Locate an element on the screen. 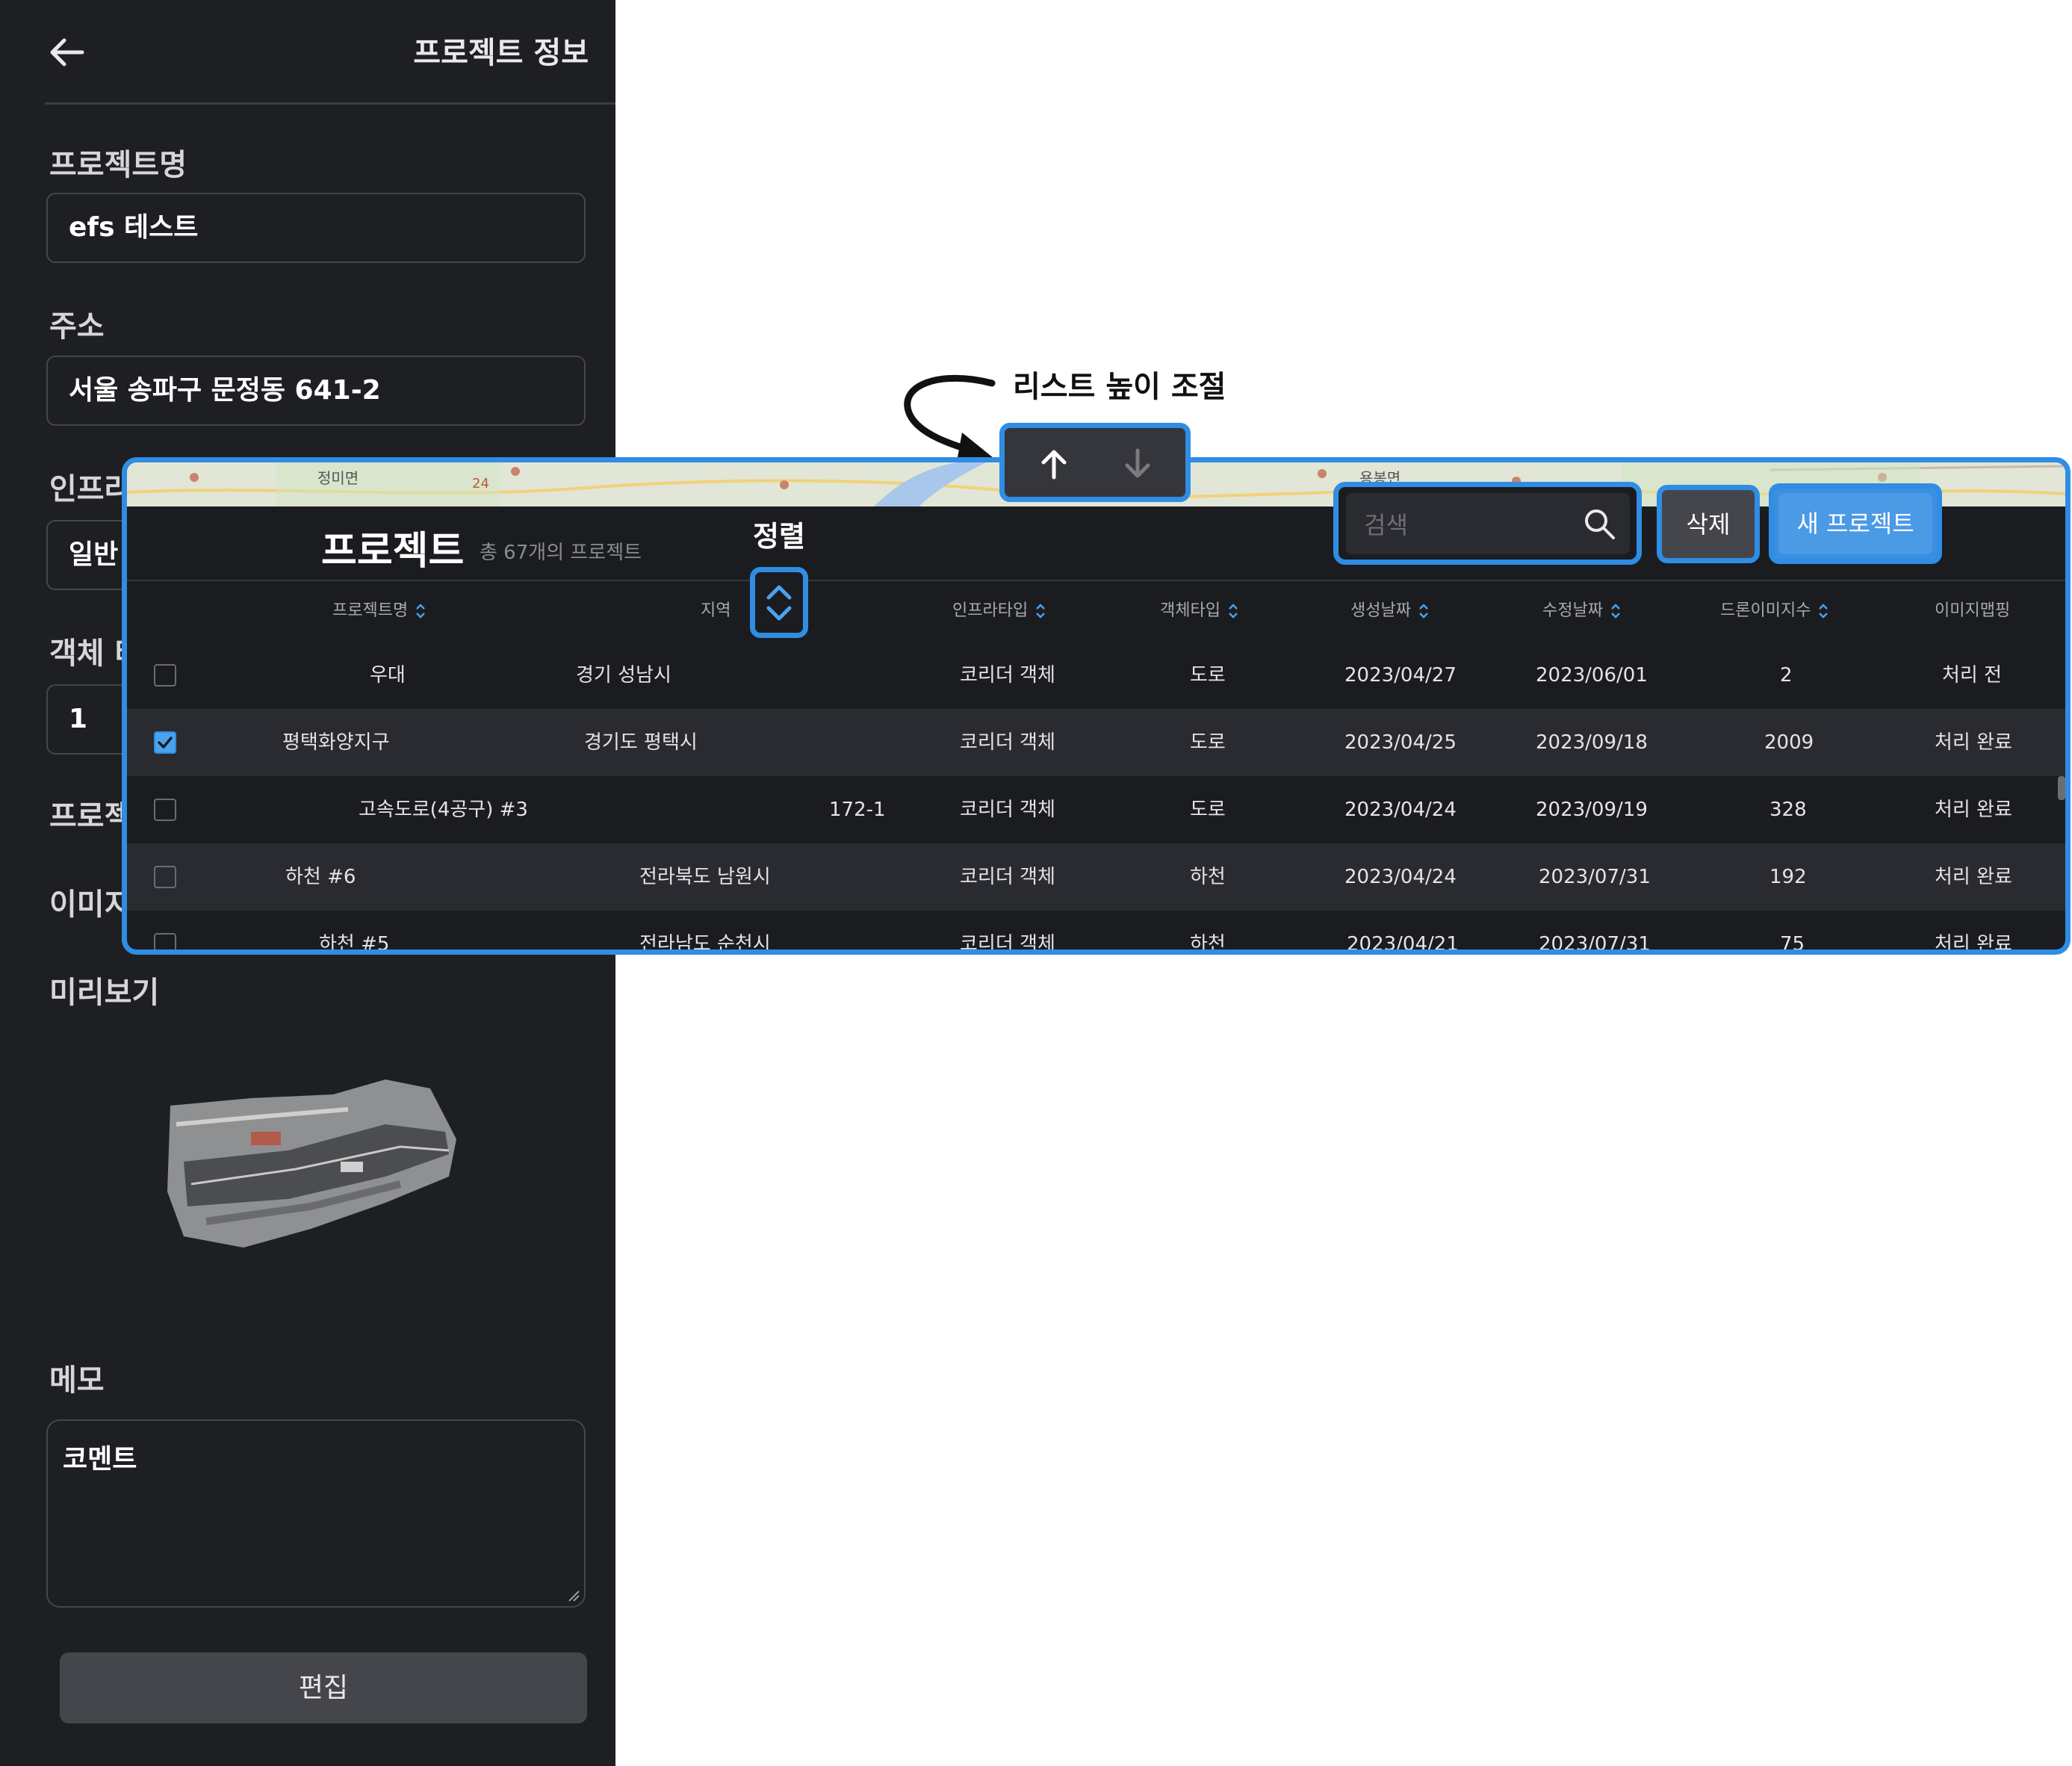 The height and width of the screenshot is (1766, 2072). search-icon is located at coordinates (1599, 523).